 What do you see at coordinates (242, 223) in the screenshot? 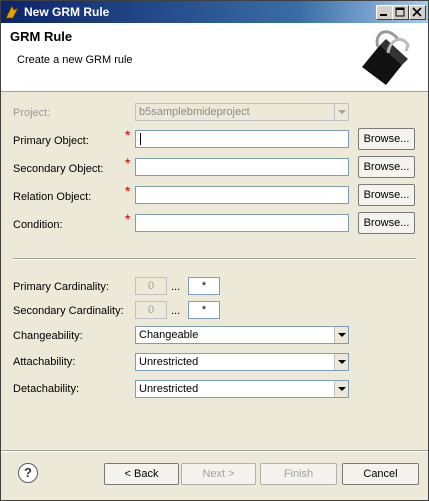
I see `condition-input` at bounding box center [242, 223].